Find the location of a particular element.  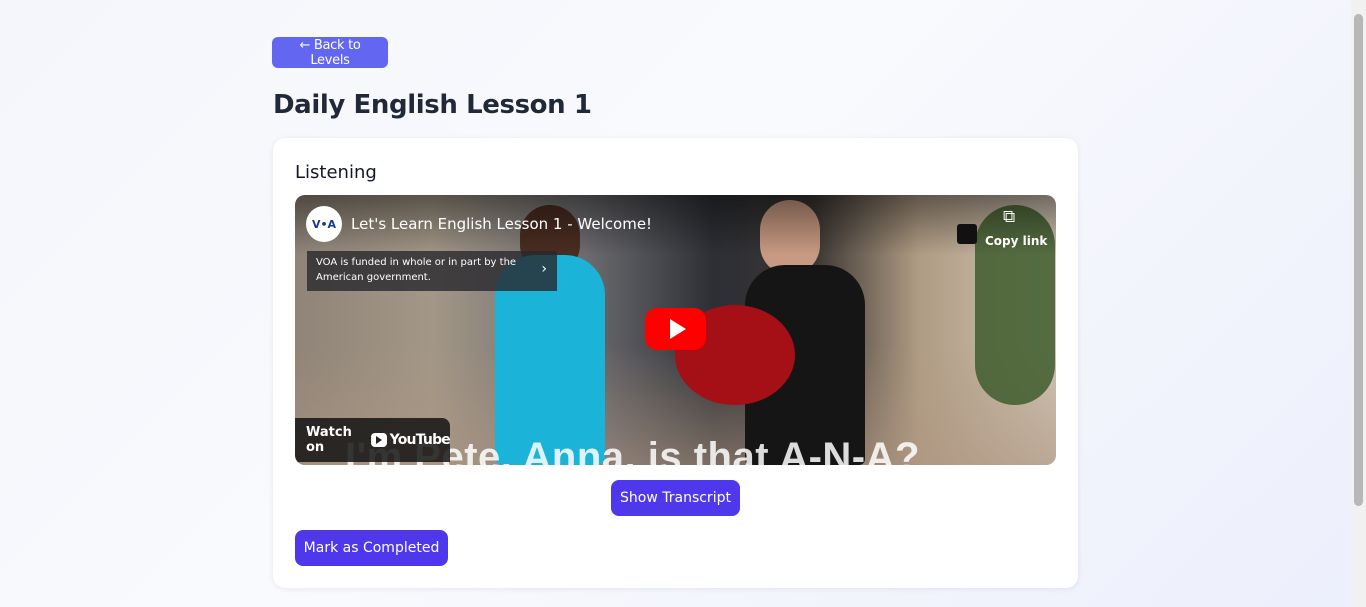

watch-on-youtube-button: Watch on YouTube is located at coordinates (373, 440).